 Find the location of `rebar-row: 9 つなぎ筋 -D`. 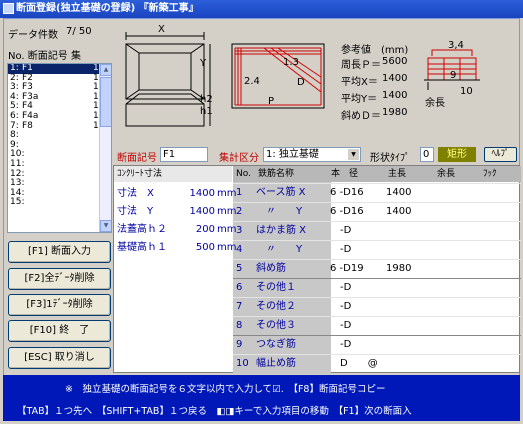

rebar-row: 9 つなぎ筋 -D is located at coordinates (377, 344).